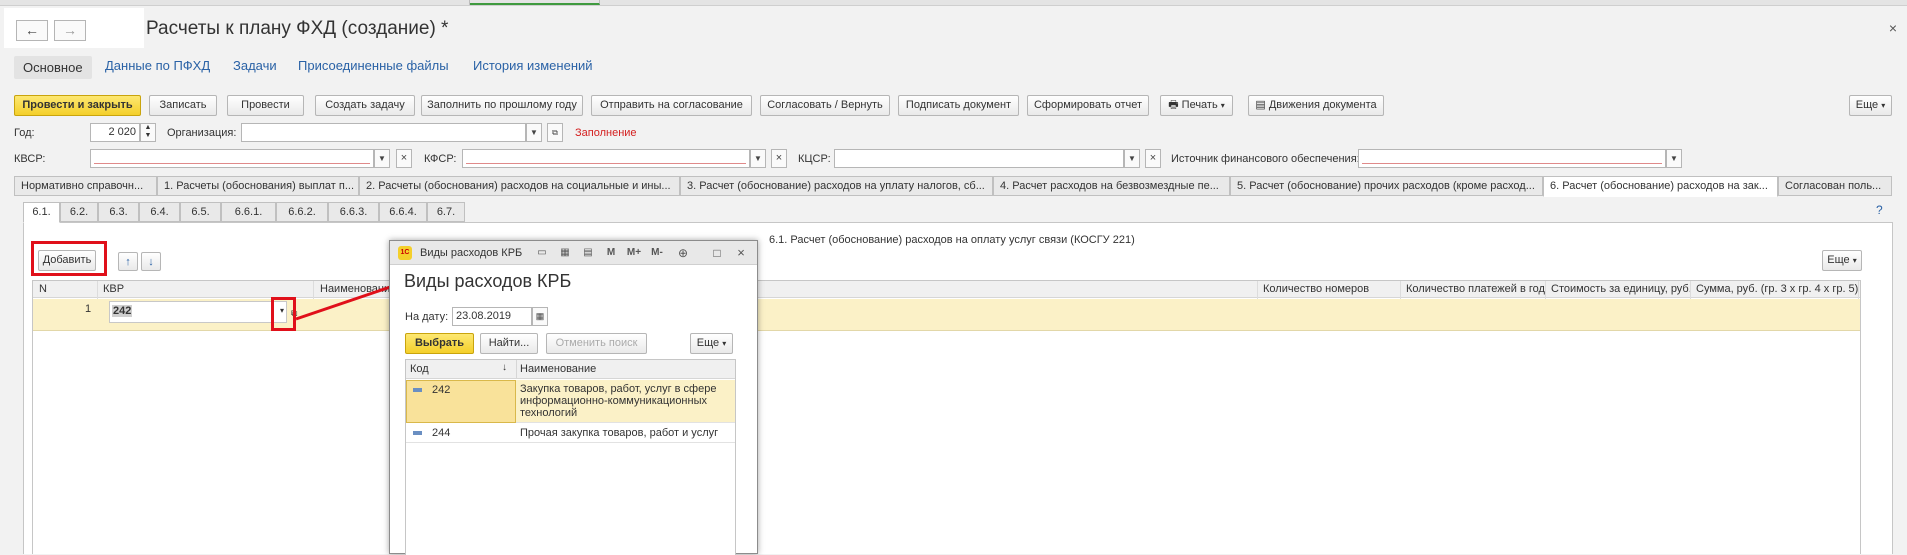 Image resolution: width=1907 pixels, height=555 pixels. What do you see at coordinates (492, 316) in the screenshot?
I see `date-field: 23.08.2019` at bounding box center [492, 316].